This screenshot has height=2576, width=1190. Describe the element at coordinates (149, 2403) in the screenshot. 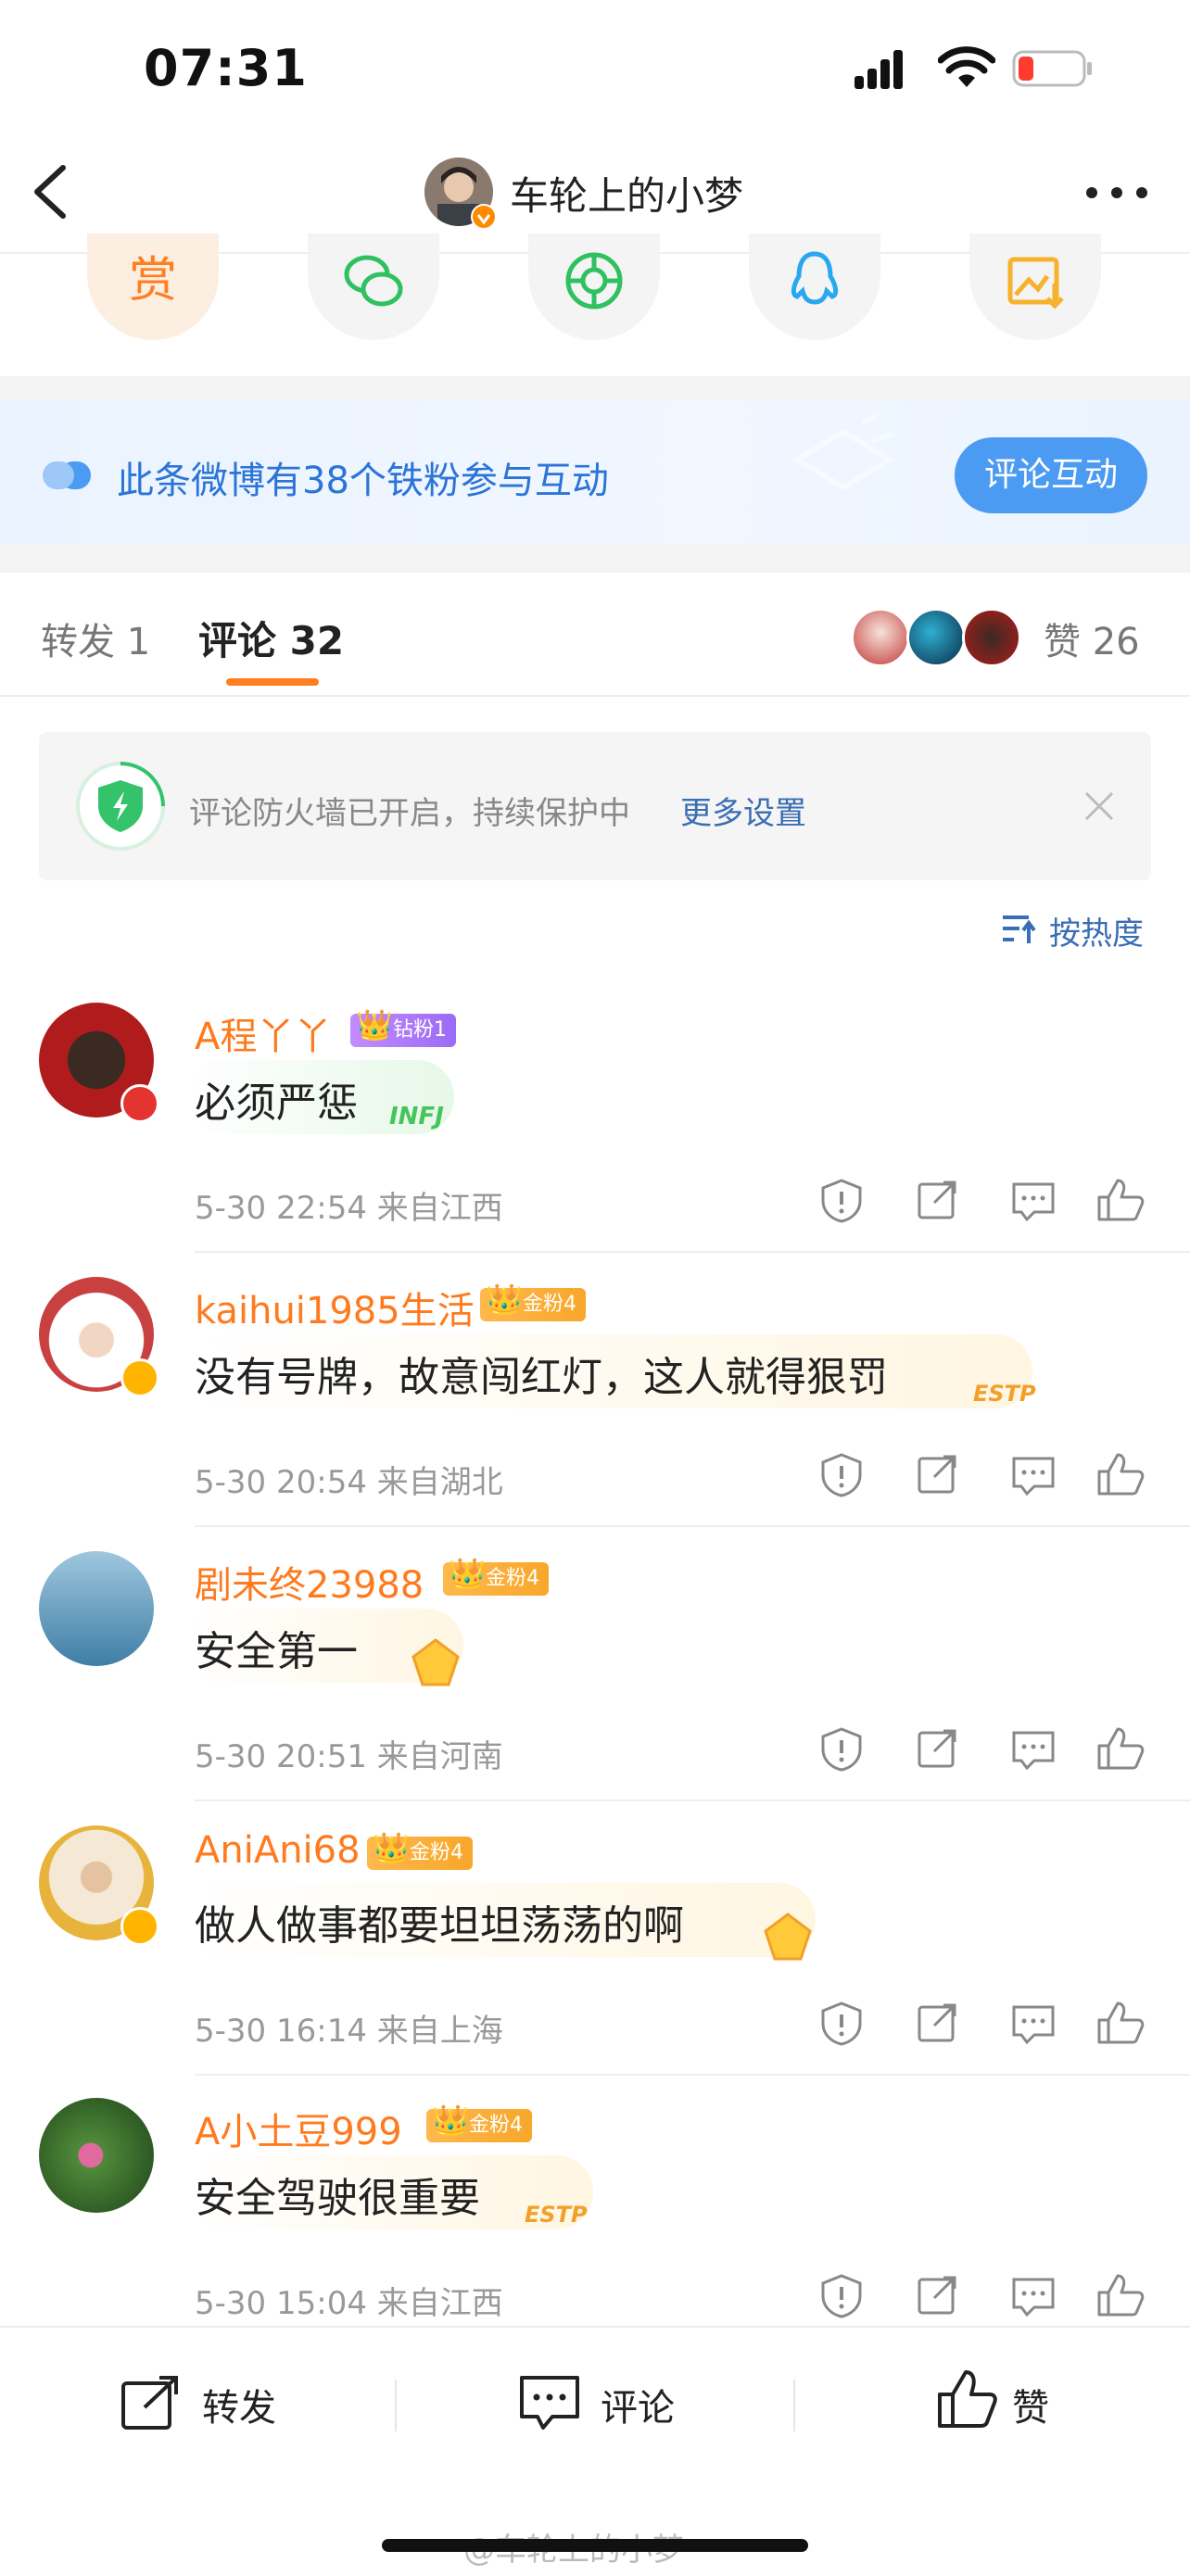

I see `repost-icon` at that location.